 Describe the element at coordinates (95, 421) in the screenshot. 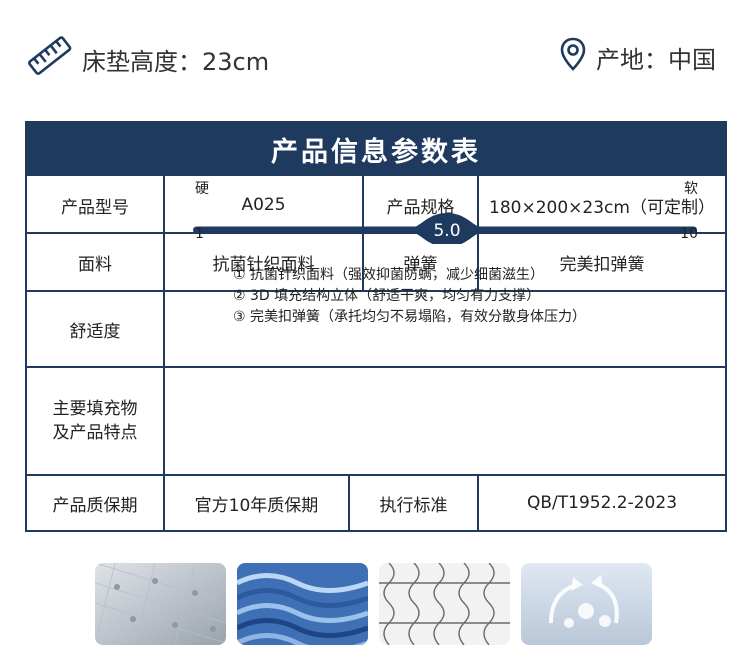

I see `features-label: 主要填充物 及产品特点` at that location.